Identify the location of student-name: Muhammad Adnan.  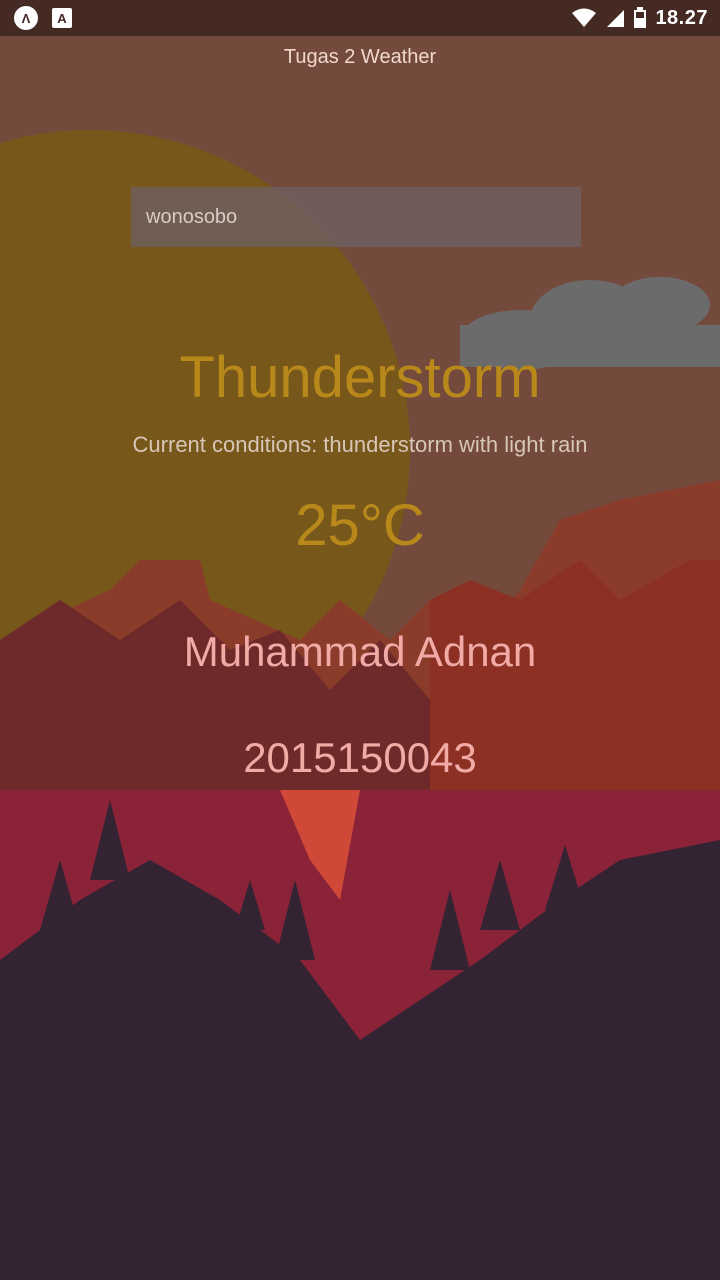
(360, 651).